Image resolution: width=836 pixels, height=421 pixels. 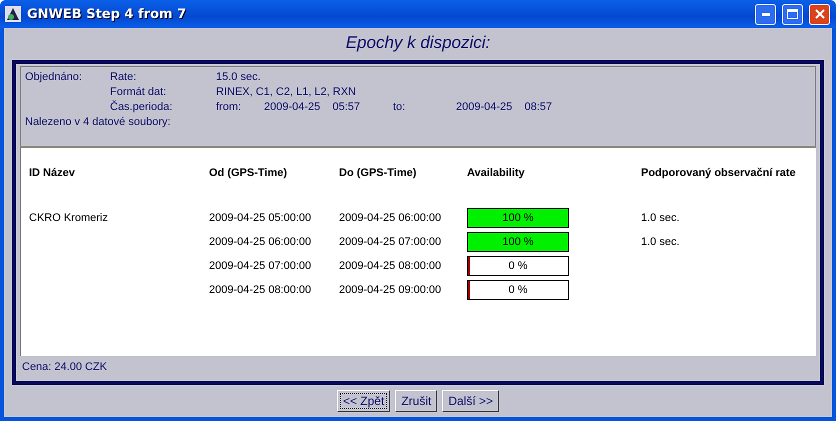 What do you see at coordinates (416, 401) in the screenshot?
I see `nav-button: Zrušit` at bounding box center [416, 401].